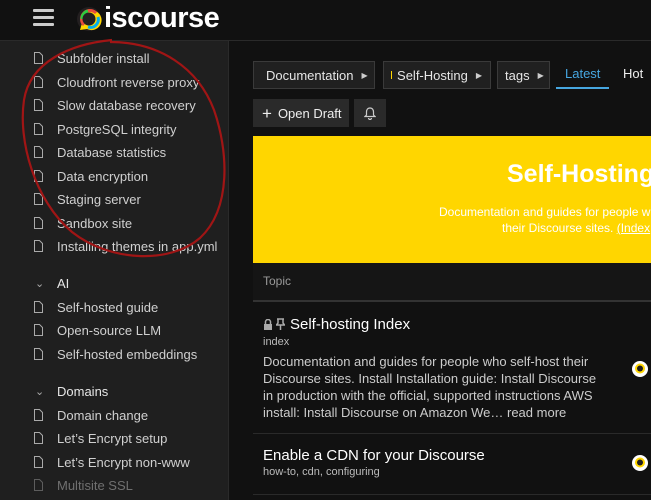 The width and height of the screenshot is (651, 500). What do you see at coordinates (267, 113) in the screenshot?
I see `plus-icon: +` at bounding box center [267, 113].